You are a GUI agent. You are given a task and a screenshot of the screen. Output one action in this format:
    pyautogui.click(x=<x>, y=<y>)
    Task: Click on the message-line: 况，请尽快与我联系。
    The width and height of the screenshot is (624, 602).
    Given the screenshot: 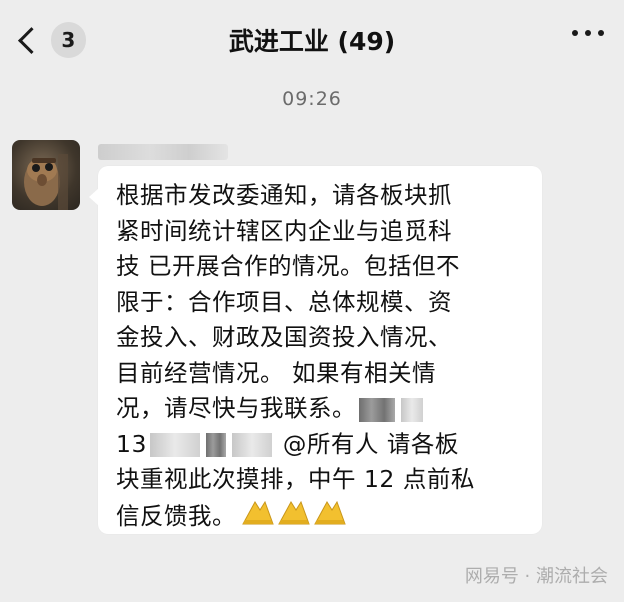 What is the action you would take?
    pyautogui.click(x=322, y=409)
    